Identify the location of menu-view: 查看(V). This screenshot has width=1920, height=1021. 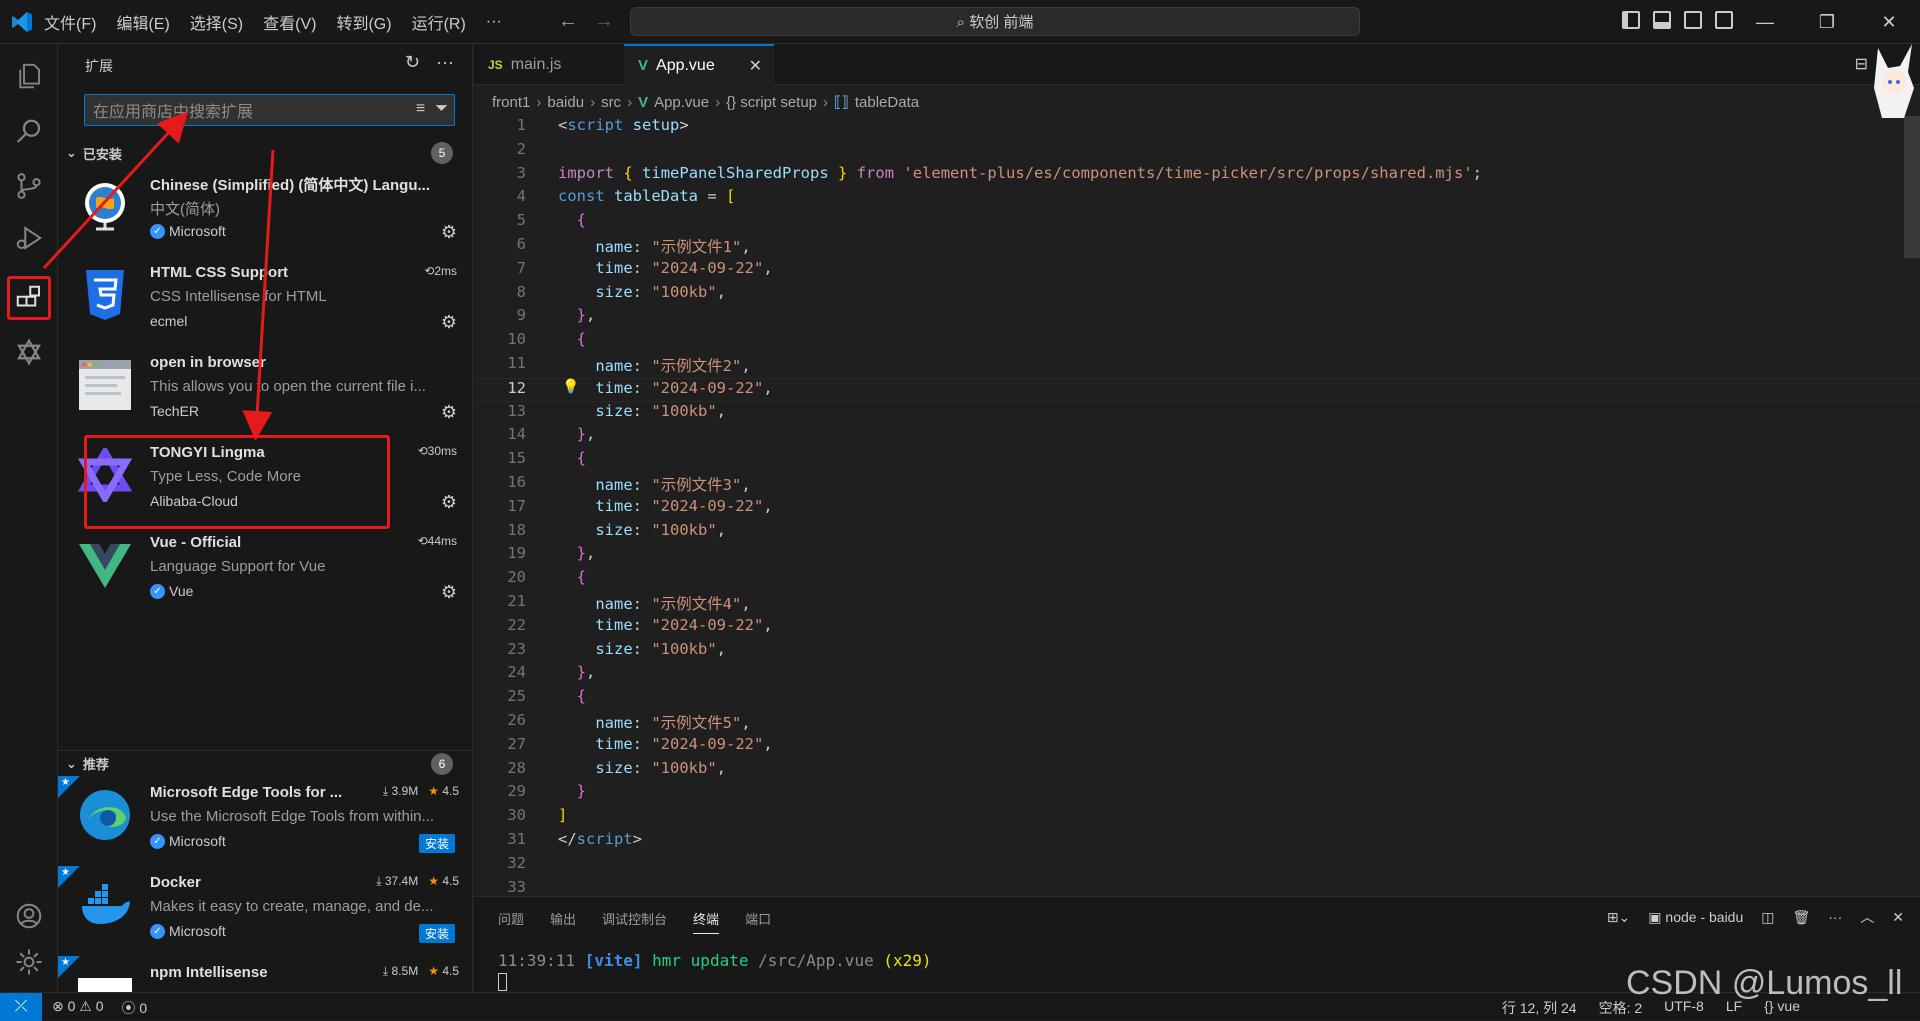
(289, 22).